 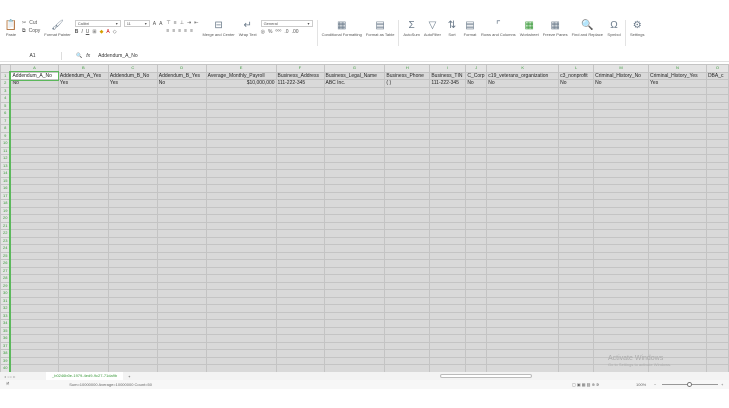 What do you see at coordinates (34, 68) in the screenshot?
I see `column-header: A` at bounding box center [34, 68].